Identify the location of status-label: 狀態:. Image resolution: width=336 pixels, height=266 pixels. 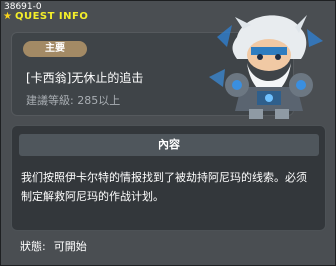
(33, 246).